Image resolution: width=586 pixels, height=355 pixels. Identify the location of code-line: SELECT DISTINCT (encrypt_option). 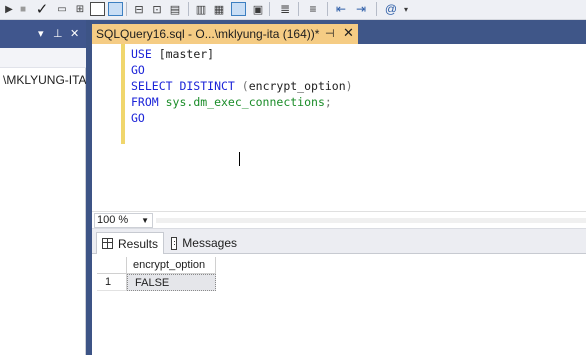
(242, 86).